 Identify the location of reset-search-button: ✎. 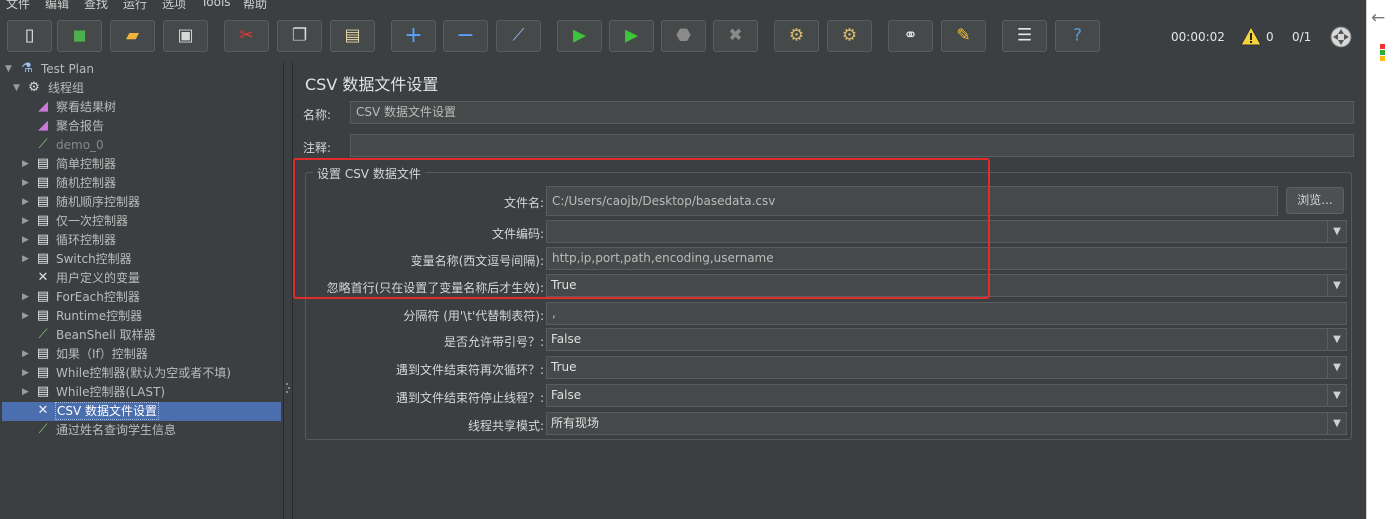
(963, 36).